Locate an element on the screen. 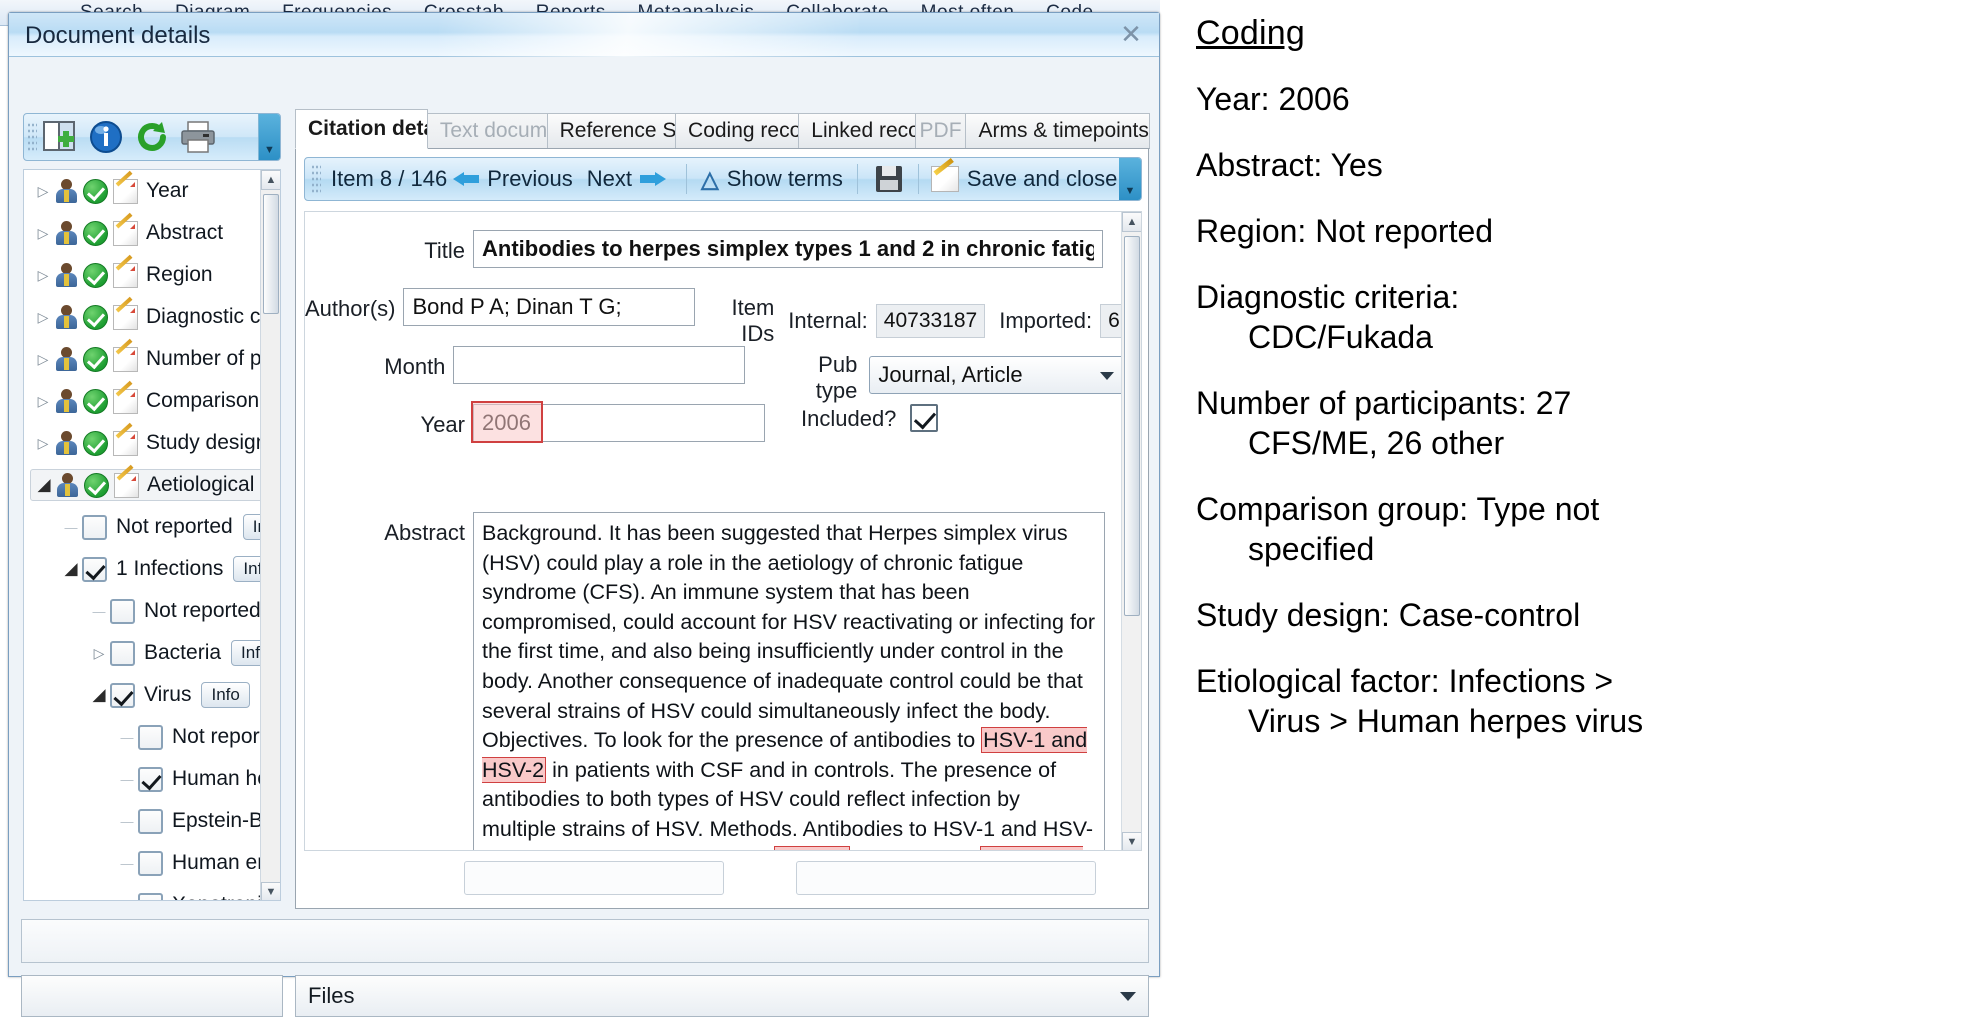  show-terms-button: Show terms is located at coordinates (785, 179).